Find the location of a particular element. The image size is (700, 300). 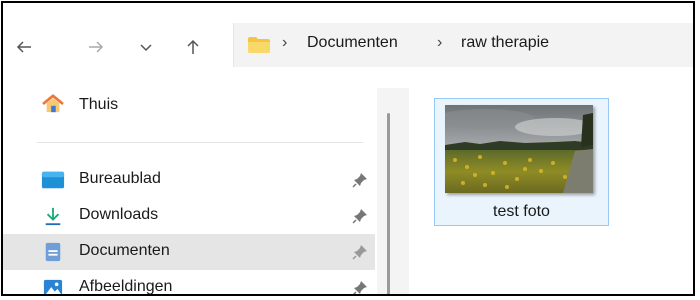

download-icon is located at coordinates (53, 216).